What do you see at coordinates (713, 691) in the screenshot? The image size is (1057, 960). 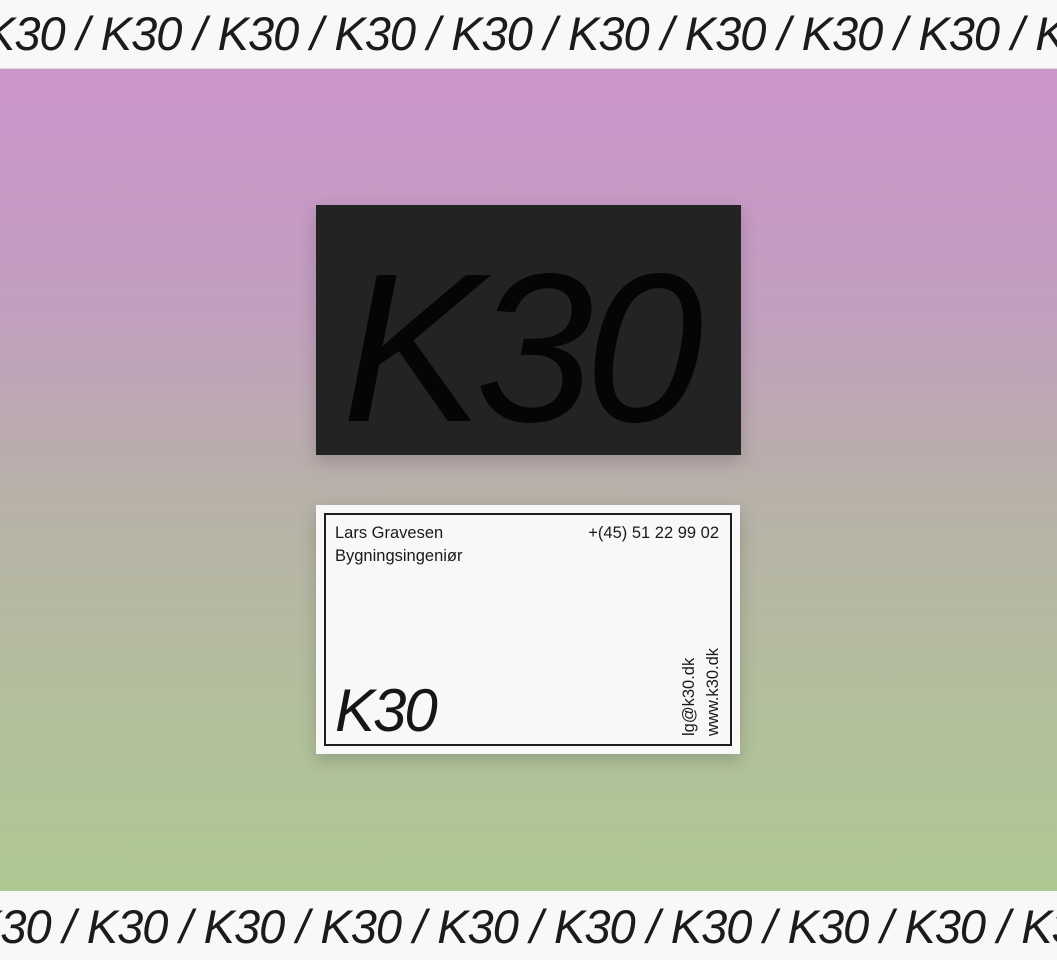 I see `card-website: www.k30.dk` at bounding box center [713, 691].